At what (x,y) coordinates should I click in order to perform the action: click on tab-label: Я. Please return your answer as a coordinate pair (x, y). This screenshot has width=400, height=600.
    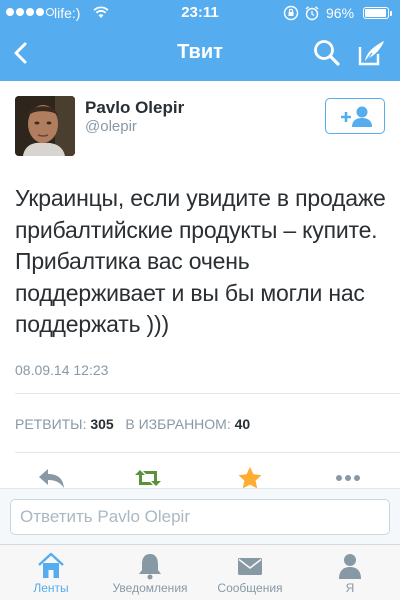
    Looking at the image, I should click on (350, 588).